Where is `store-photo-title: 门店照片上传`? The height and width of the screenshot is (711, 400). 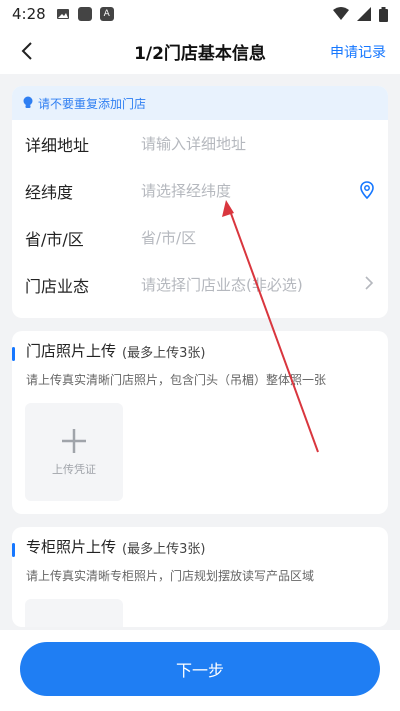
store-photo-title: 门店照片上传 is located at coordinates (71, 351).